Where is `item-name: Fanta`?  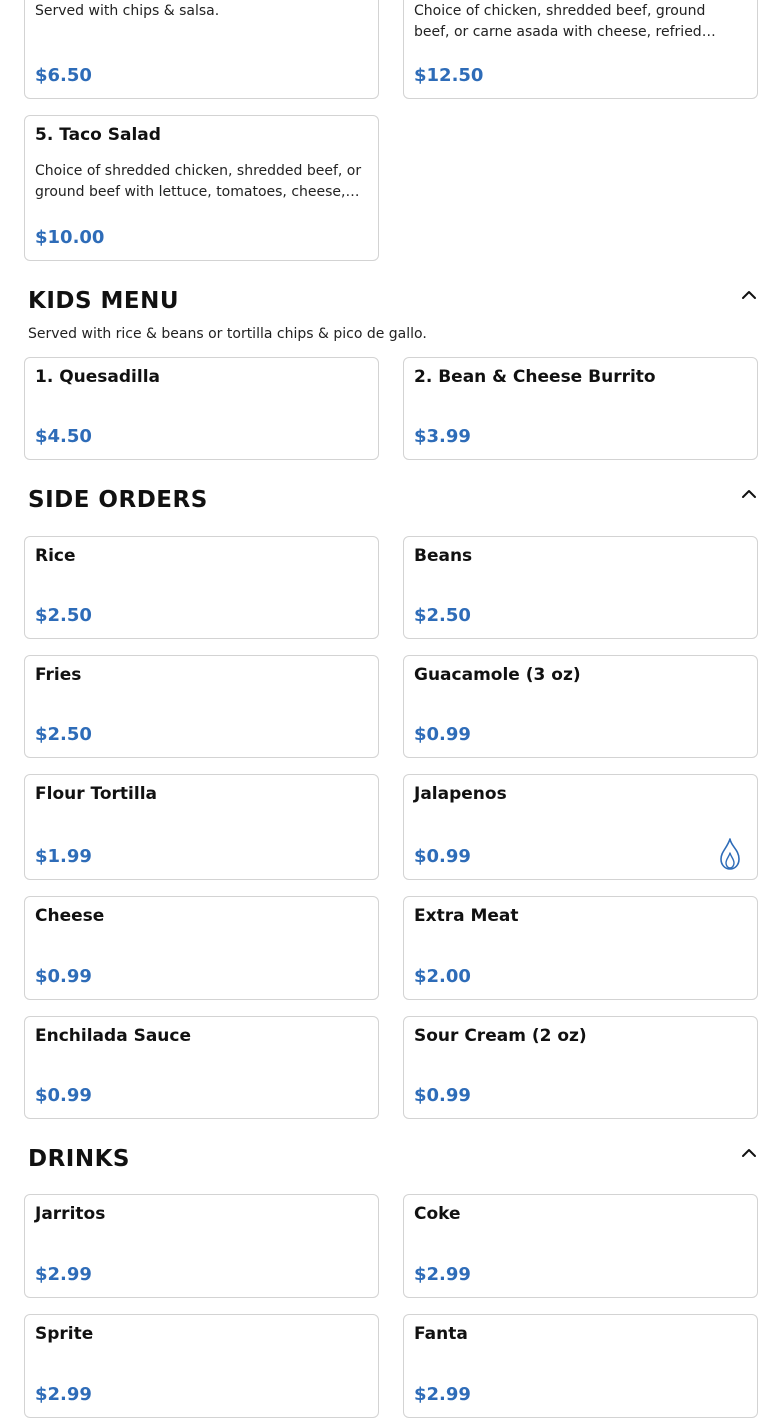 item-name: Fanta is located at coordinates (441, 1334).